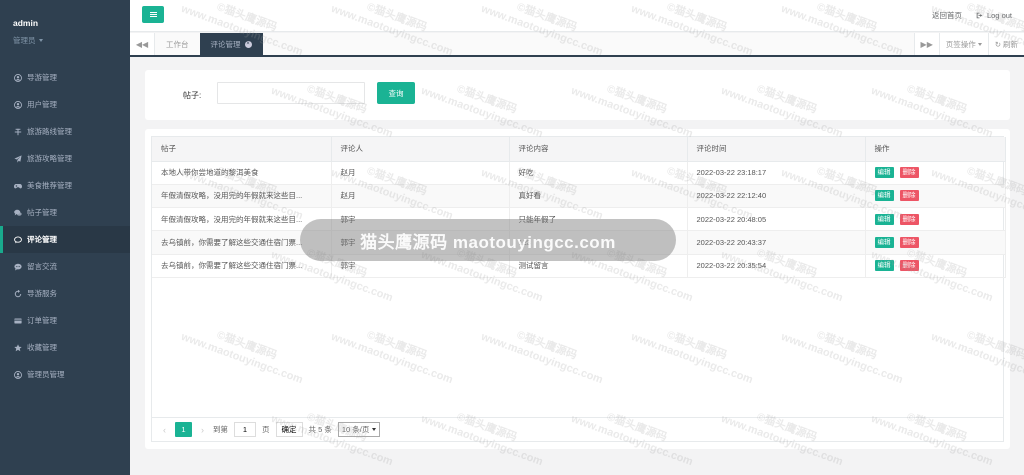 The image size is (1024, 475). I want to click on total-count: 共 5 条, so click(320, 429).